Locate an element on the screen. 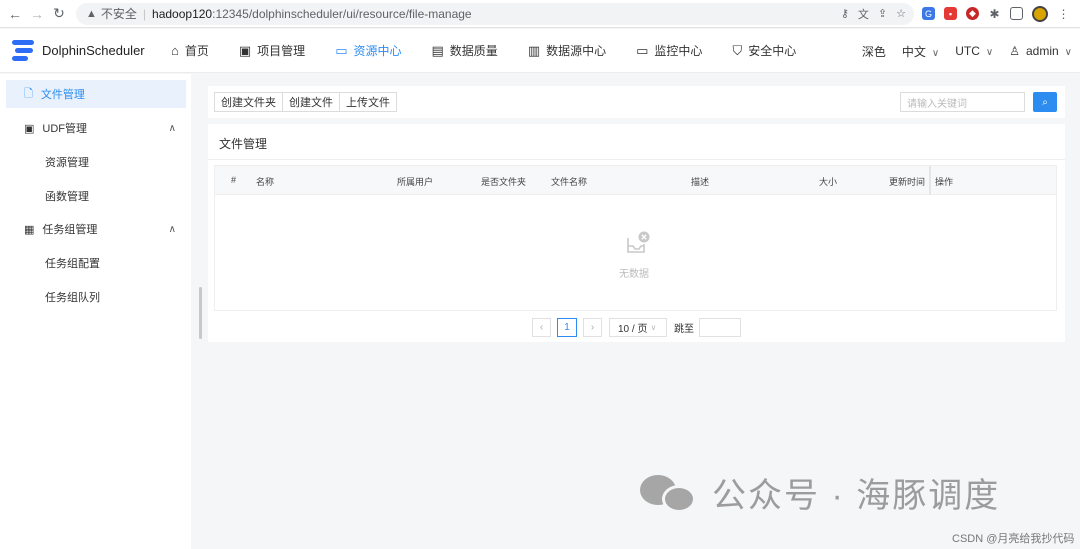 The height and width of the screenshot is (549, 1080). translate-icon: 文 is located at coordinates (863, 14).